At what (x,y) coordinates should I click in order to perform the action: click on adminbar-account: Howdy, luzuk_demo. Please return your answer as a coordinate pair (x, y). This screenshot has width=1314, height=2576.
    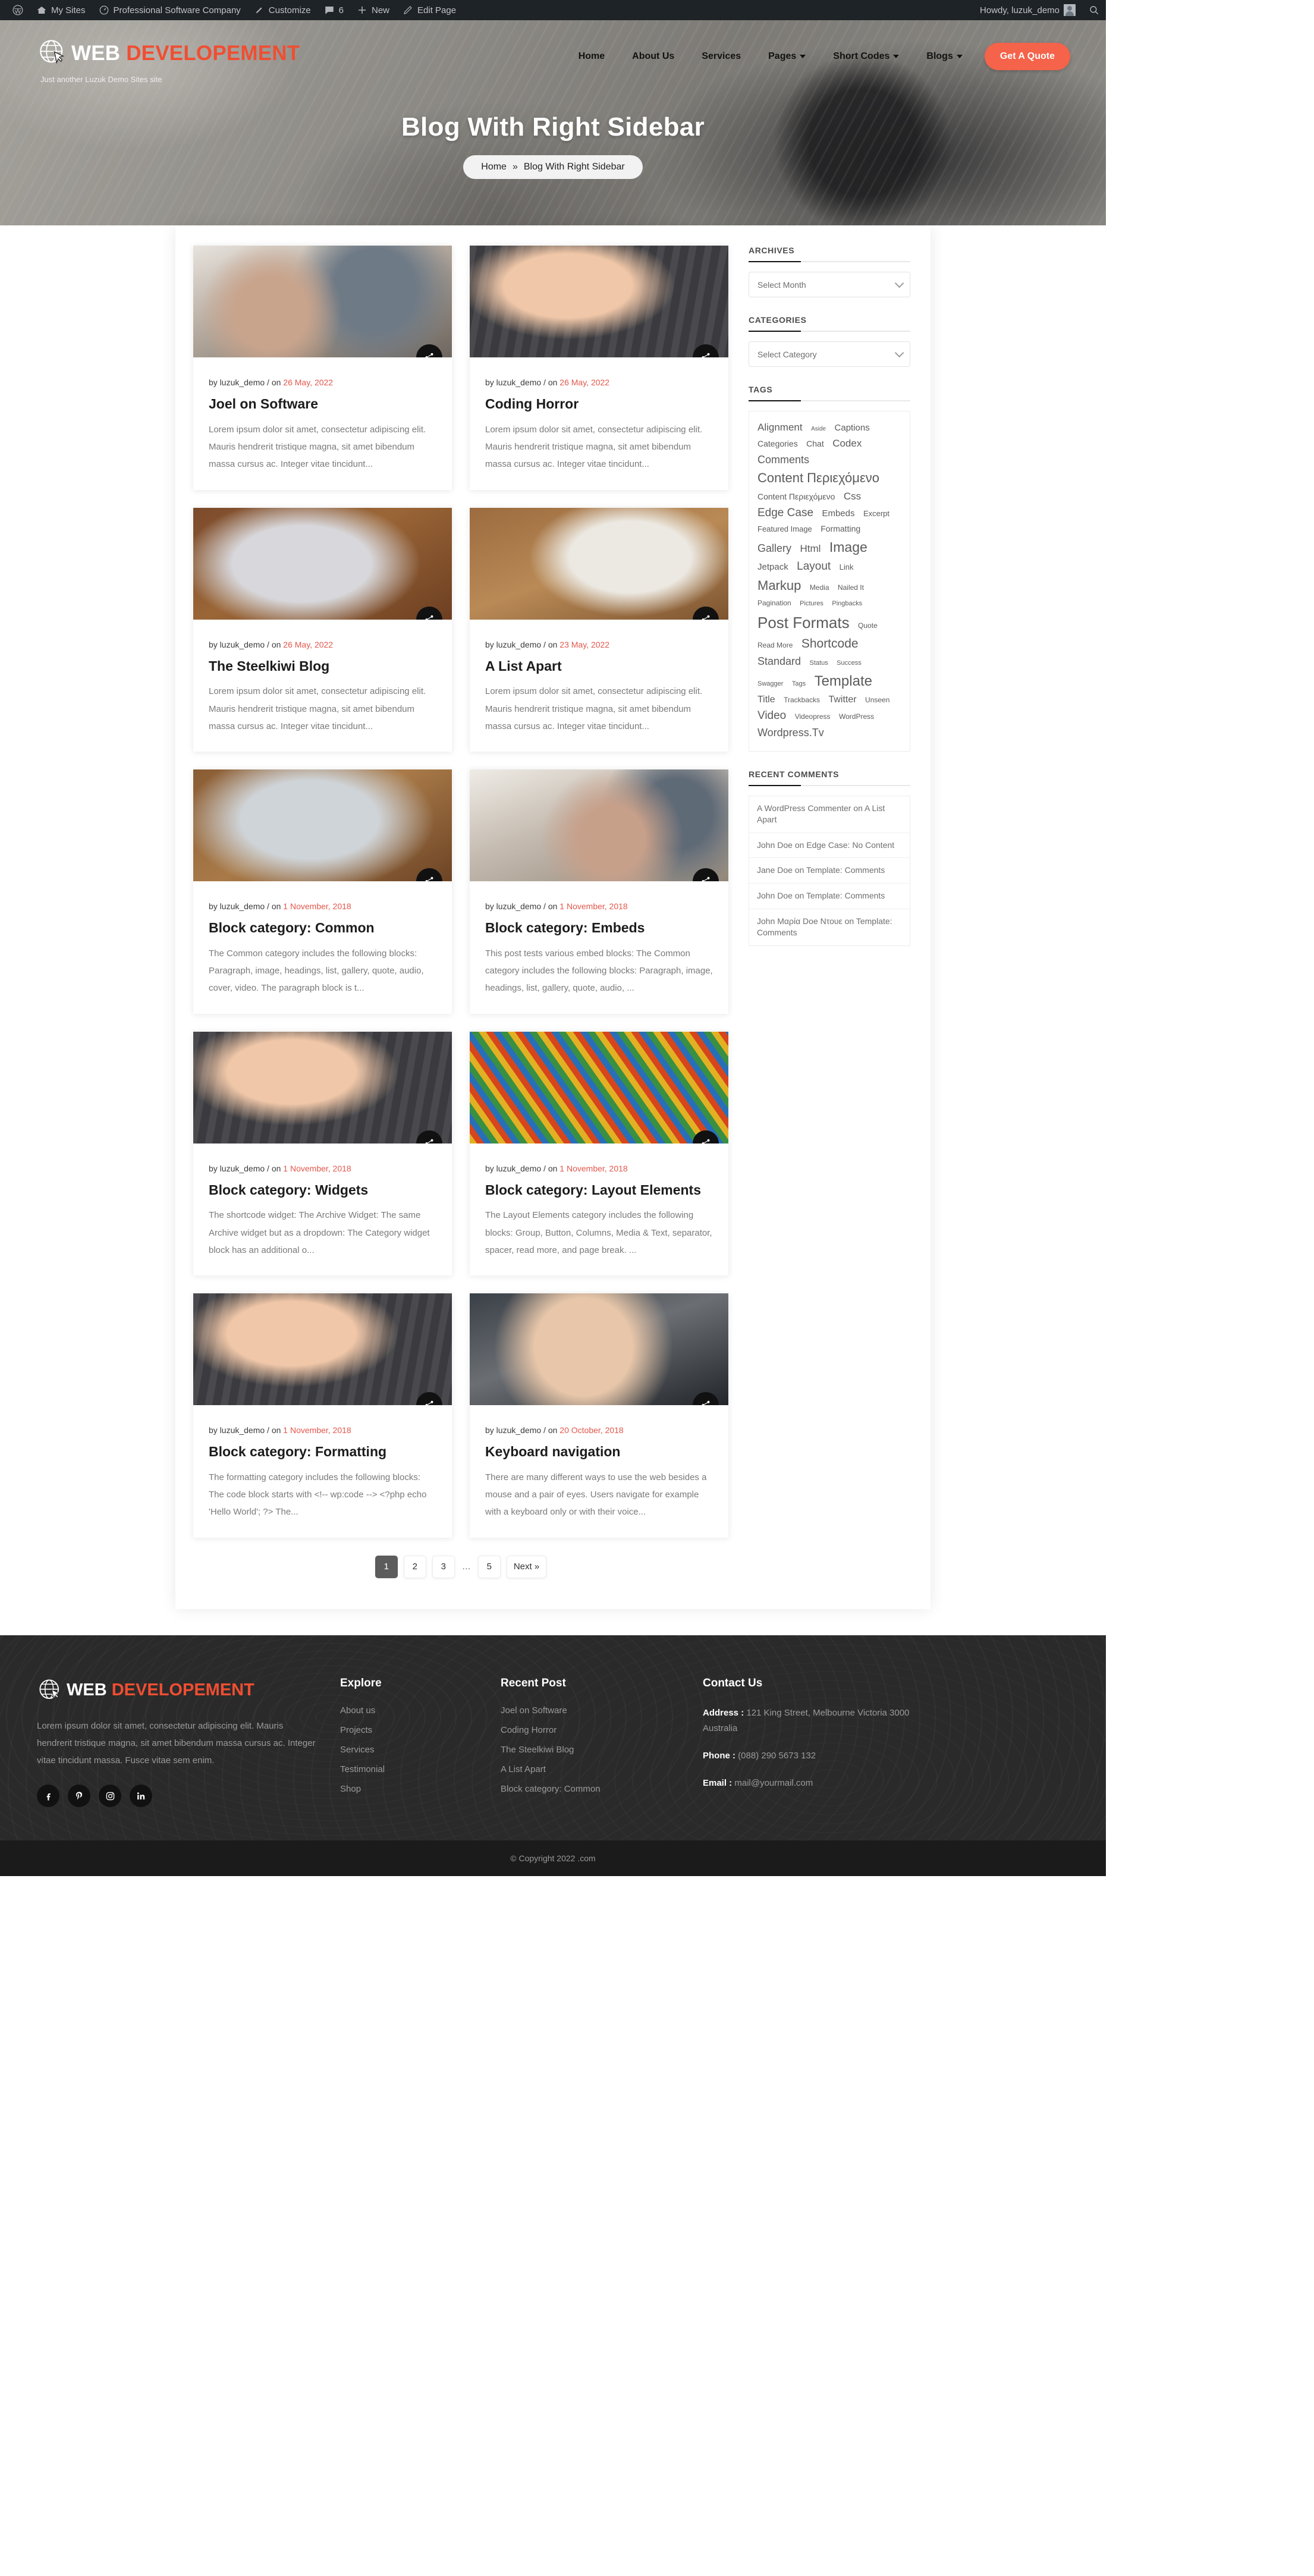
    Looking at the image, I should click on (1027, 10).